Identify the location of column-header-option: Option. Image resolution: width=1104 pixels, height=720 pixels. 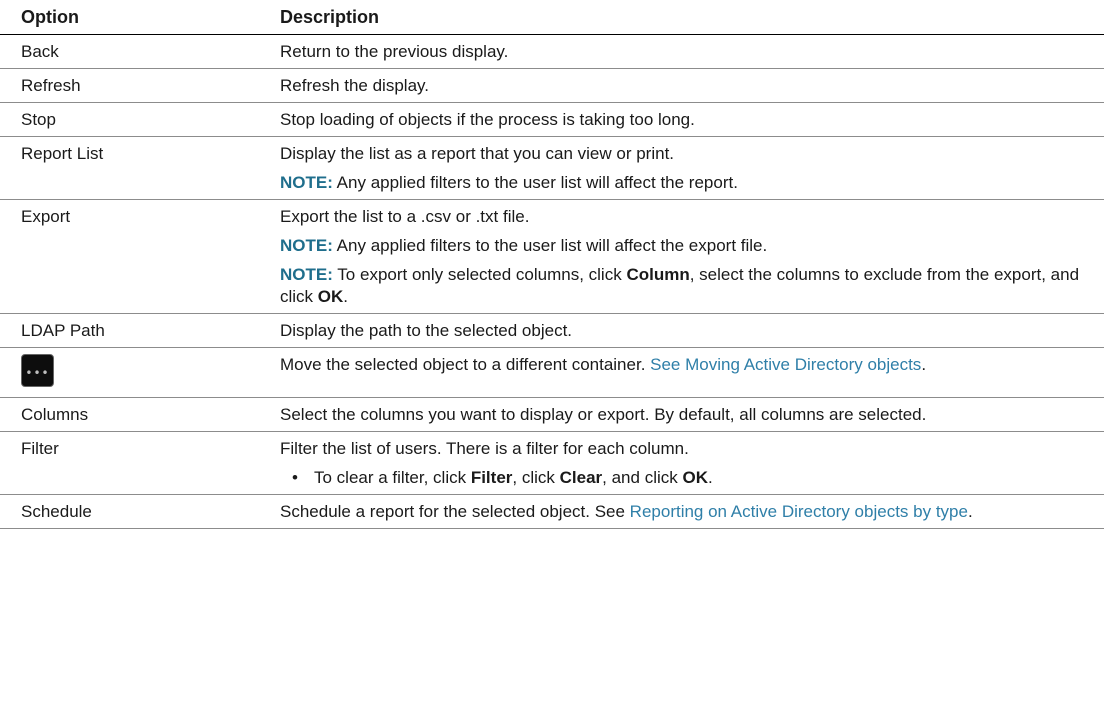
(139, 17).